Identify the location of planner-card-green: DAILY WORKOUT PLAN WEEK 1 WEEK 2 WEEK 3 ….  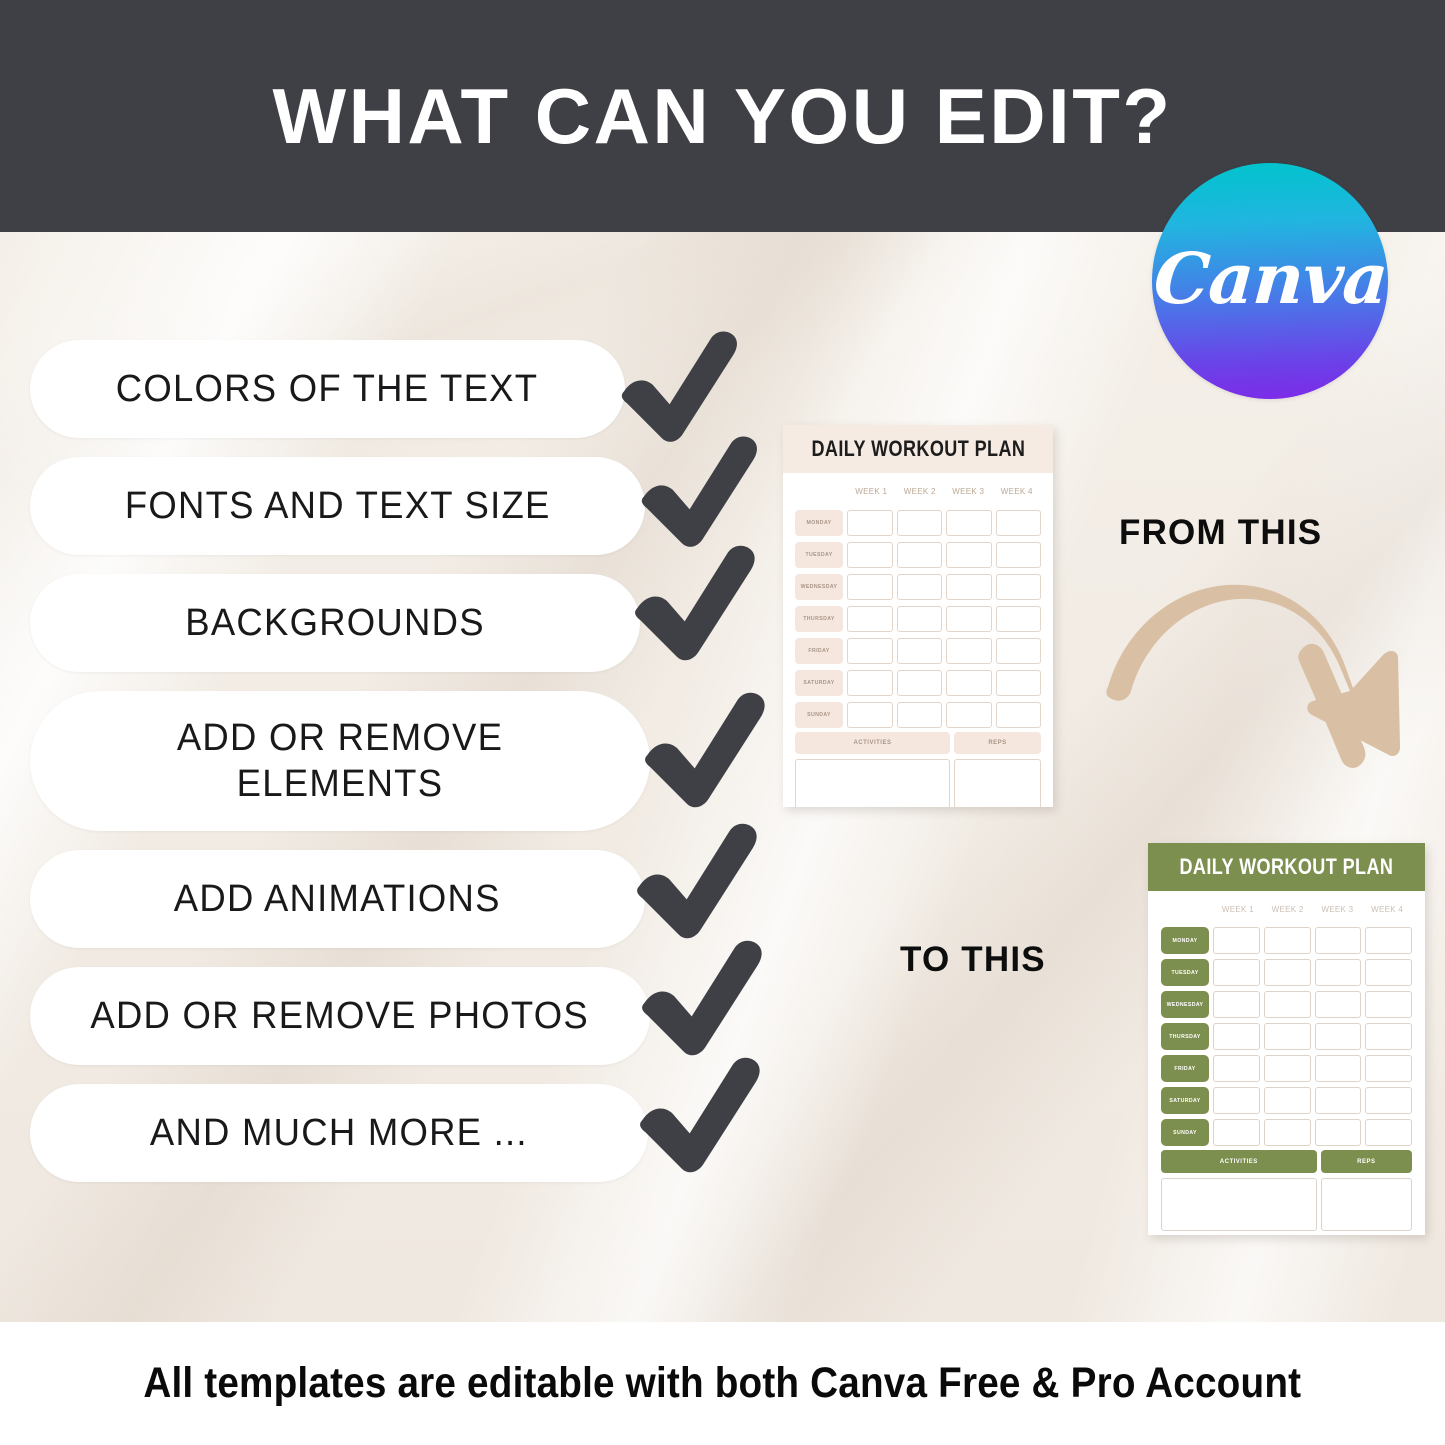
(1286, 1039).